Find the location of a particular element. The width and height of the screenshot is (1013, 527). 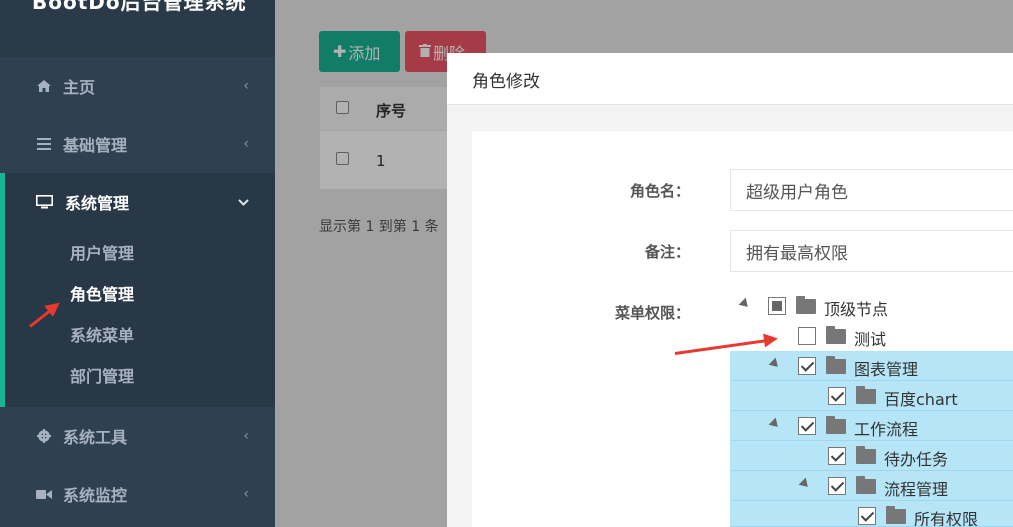

home-icon is located at coordinates (44, 86).